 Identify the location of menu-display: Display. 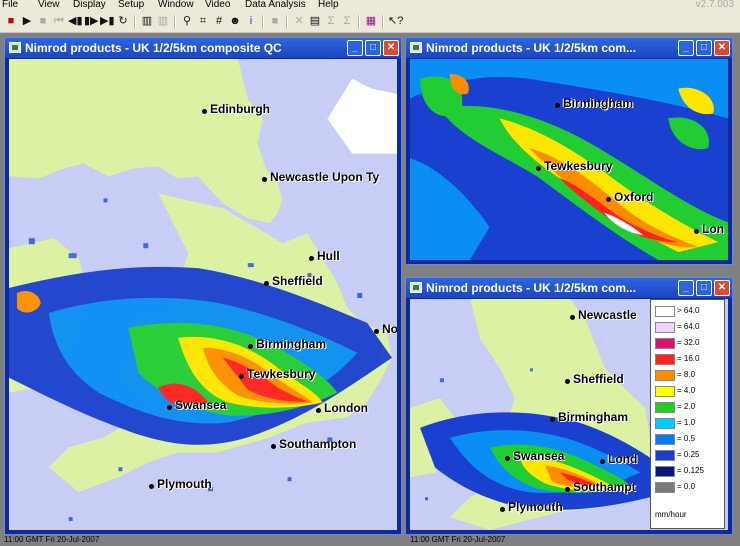
(89, 5).